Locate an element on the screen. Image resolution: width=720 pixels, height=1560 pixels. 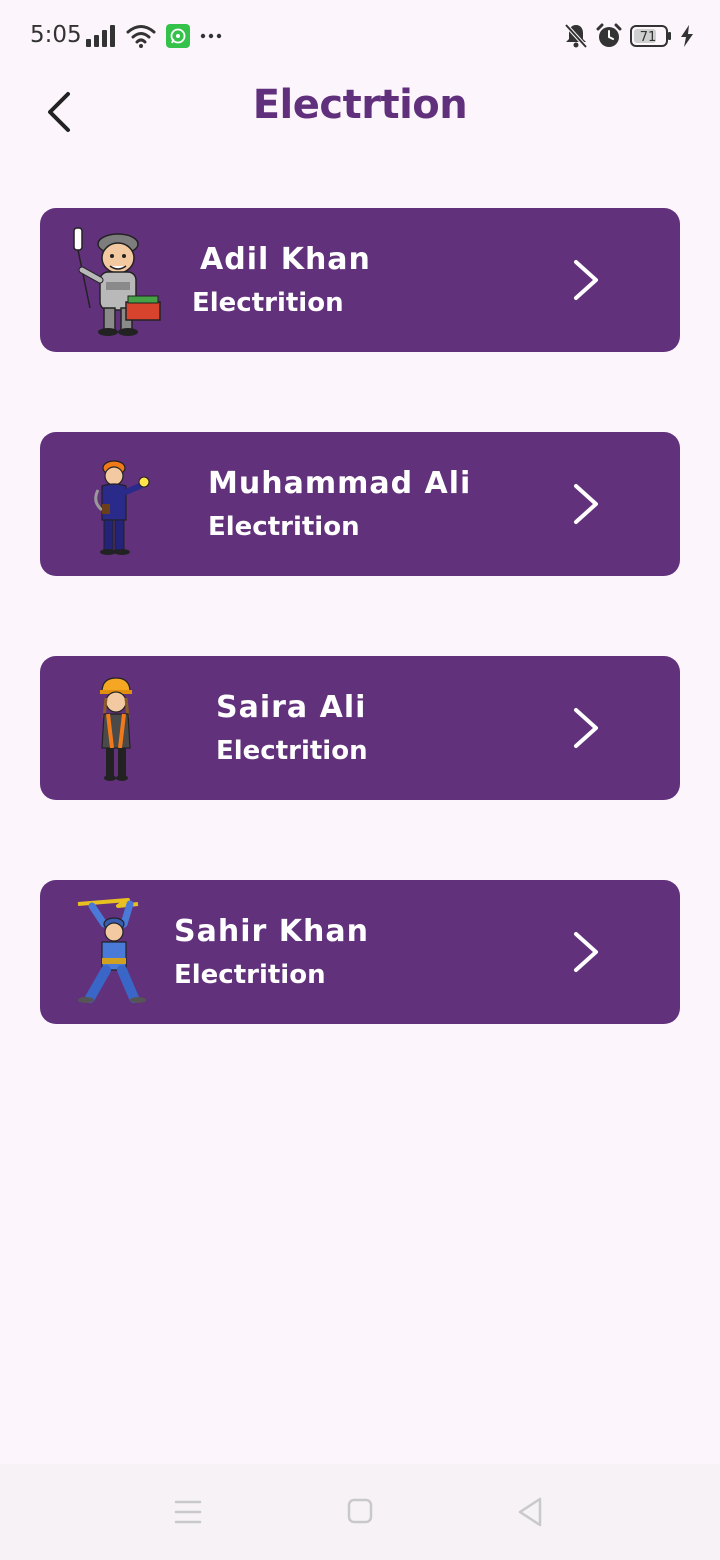
worker-card-saira-ali: Saira Ali Electrition is located at coordinates (360, 728).